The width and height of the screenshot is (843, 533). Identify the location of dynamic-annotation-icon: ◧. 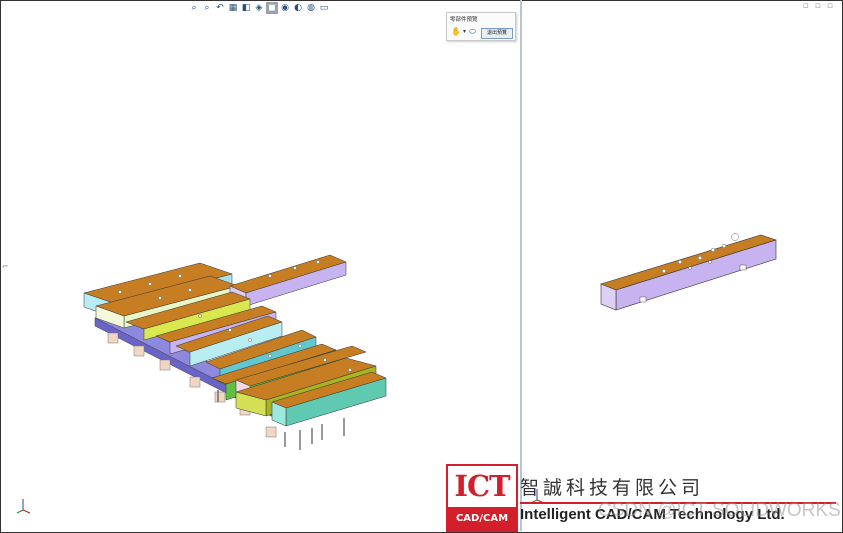
(246, 8).